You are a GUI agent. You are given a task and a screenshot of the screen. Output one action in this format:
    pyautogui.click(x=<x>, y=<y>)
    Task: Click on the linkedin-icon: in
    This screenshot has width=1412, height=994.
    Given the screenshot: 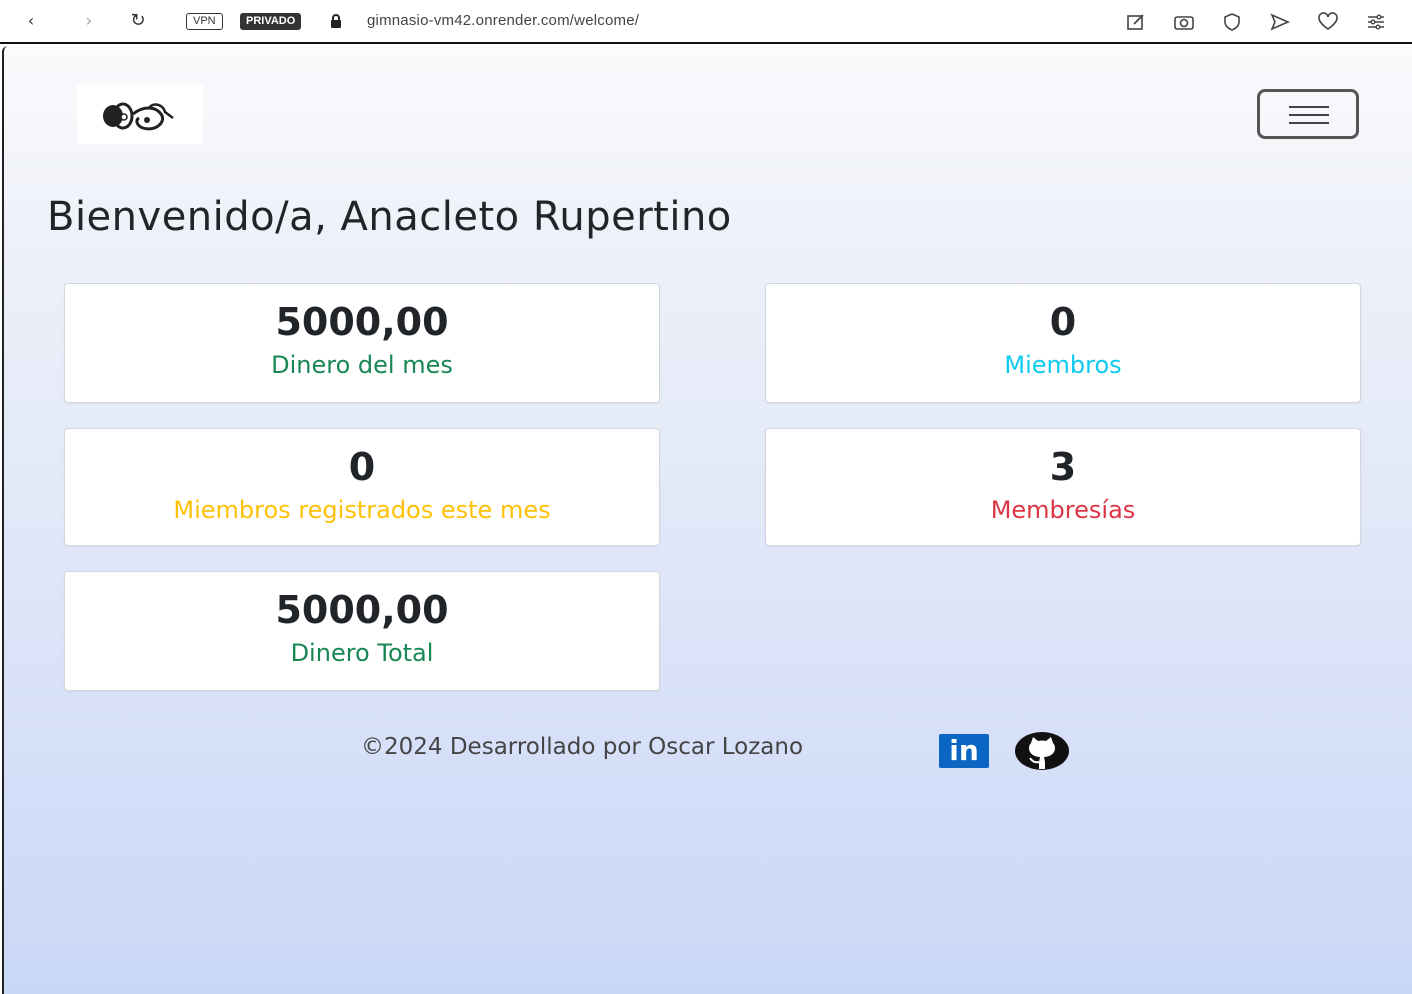 What is the action you would take?
    pyautogui.click(x=964, y=751)
    